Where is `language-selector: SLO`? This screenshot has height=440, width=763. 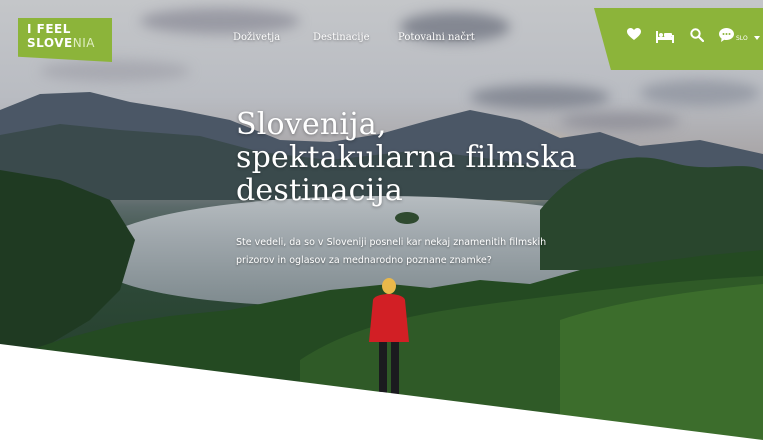 language-selector: SLO is located at coordinates (742, 38).